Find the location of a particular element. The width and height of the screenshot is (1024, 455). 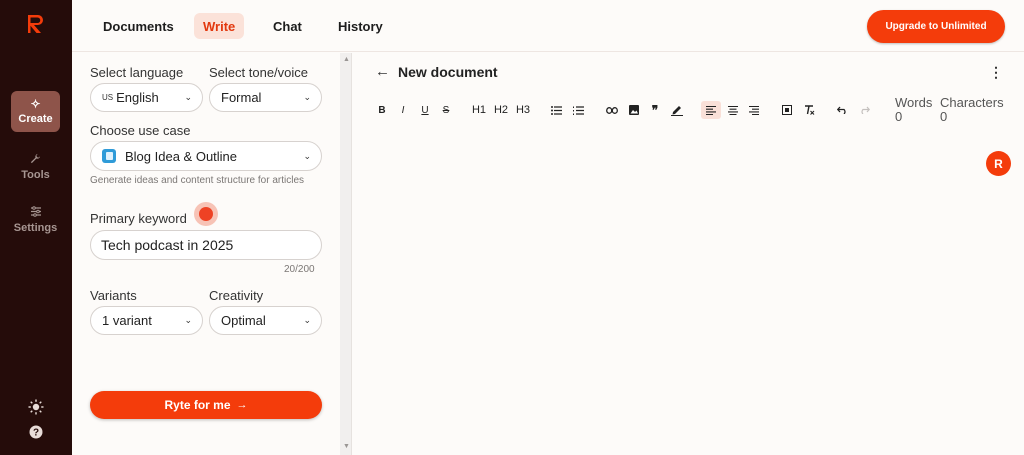

keyword-input: Tech podcast in 2025 is located at coordinates (206, 245).